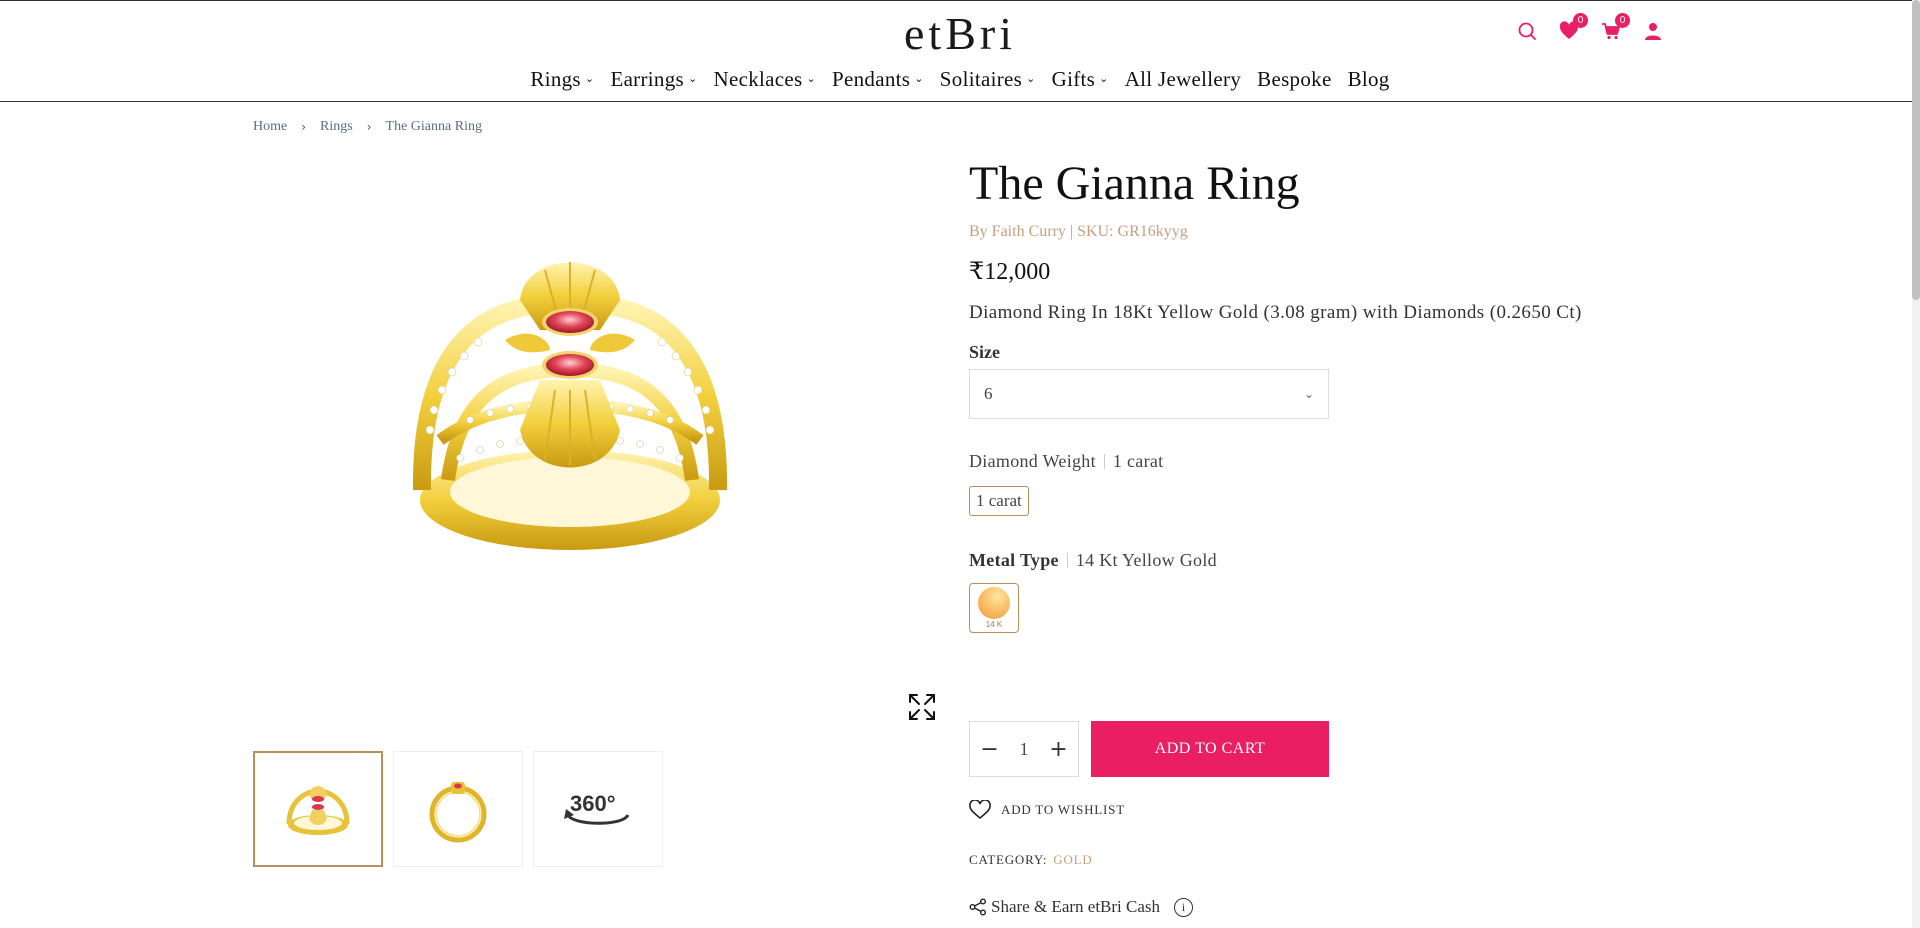  Describe the element at coordinates (1916, 150) in the screenshot. I see `scrollbar-thumb` at that location.